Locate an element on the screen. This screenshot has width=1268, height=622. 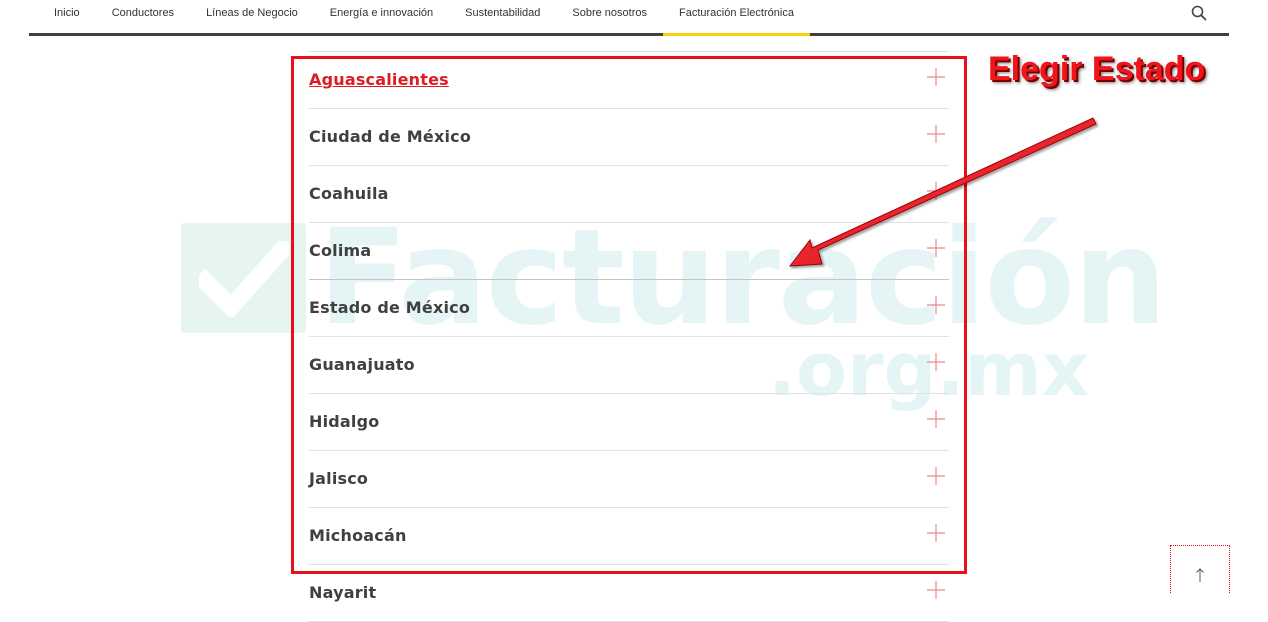
nav-item-lineas-de-negocio: Líneas de Negocio is located at coordinates (252, 16).